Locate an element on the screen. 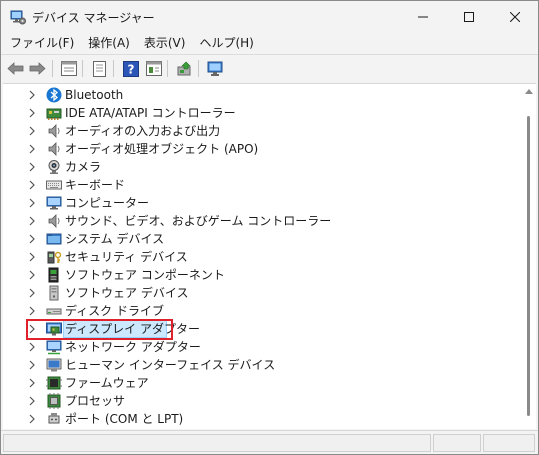  tree-item-11: ソフトウェア デバイス is located at coordinates (253, 293).